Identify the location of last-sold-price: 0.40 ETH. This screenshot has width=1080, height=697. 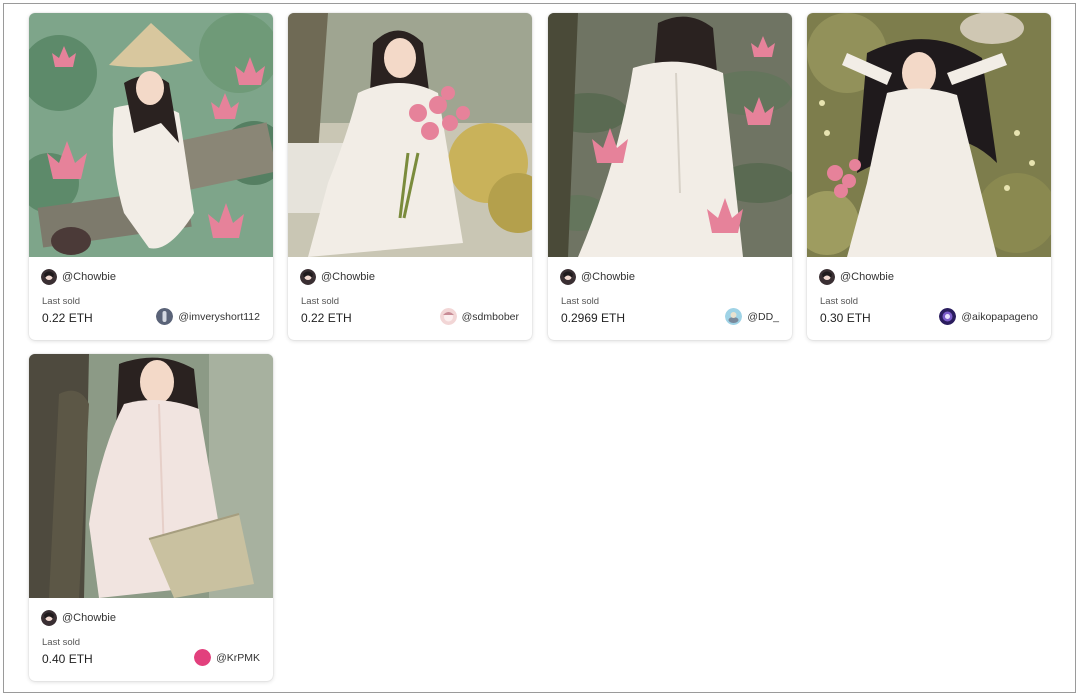
(67, 659).